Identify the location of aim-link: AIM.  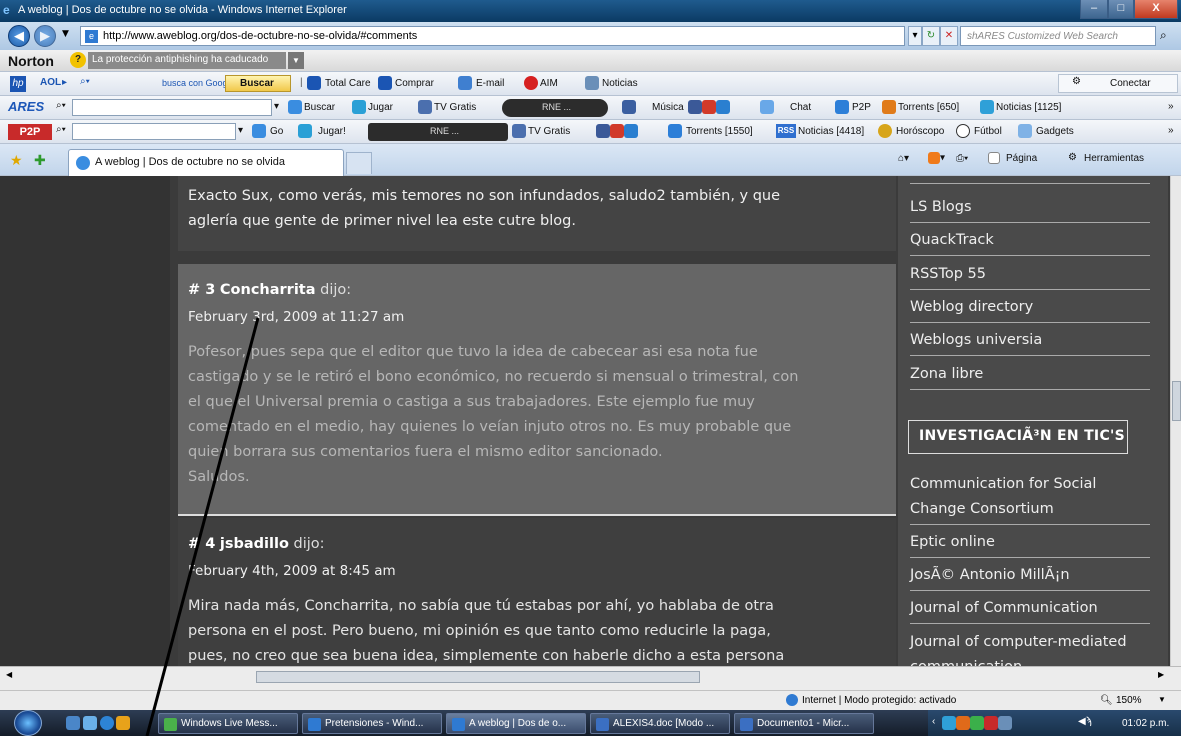
(549, 83).